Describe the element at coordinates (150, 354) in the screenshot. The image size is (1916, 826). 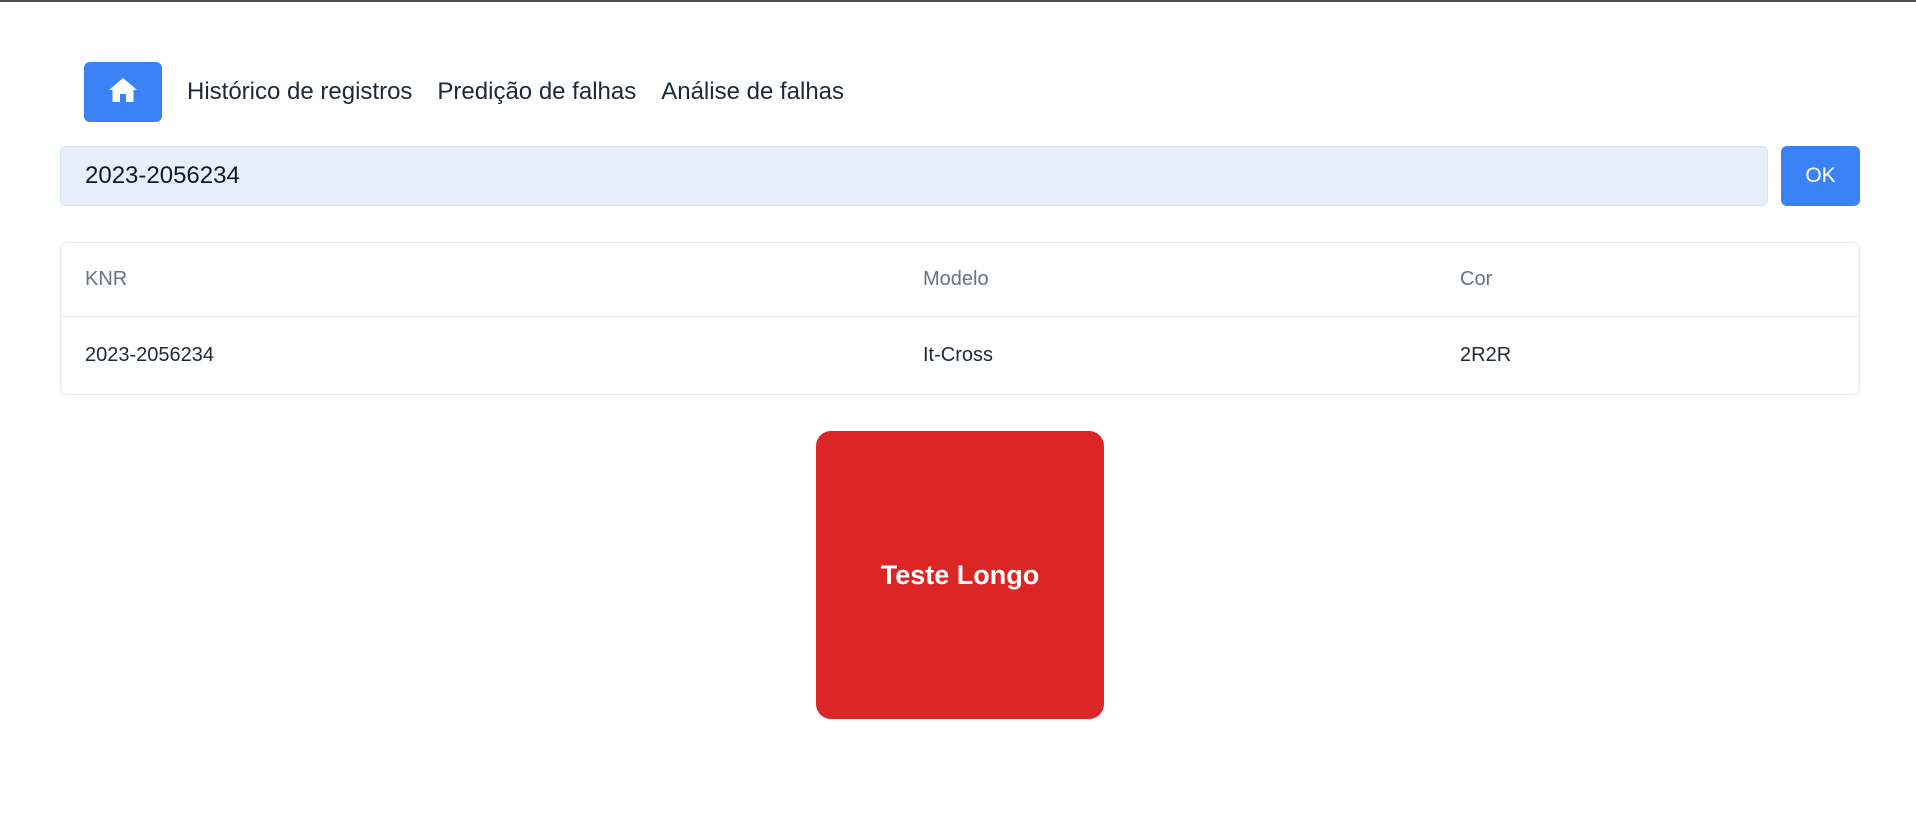
I see `cell-knr: 2023-2056234` at that location.